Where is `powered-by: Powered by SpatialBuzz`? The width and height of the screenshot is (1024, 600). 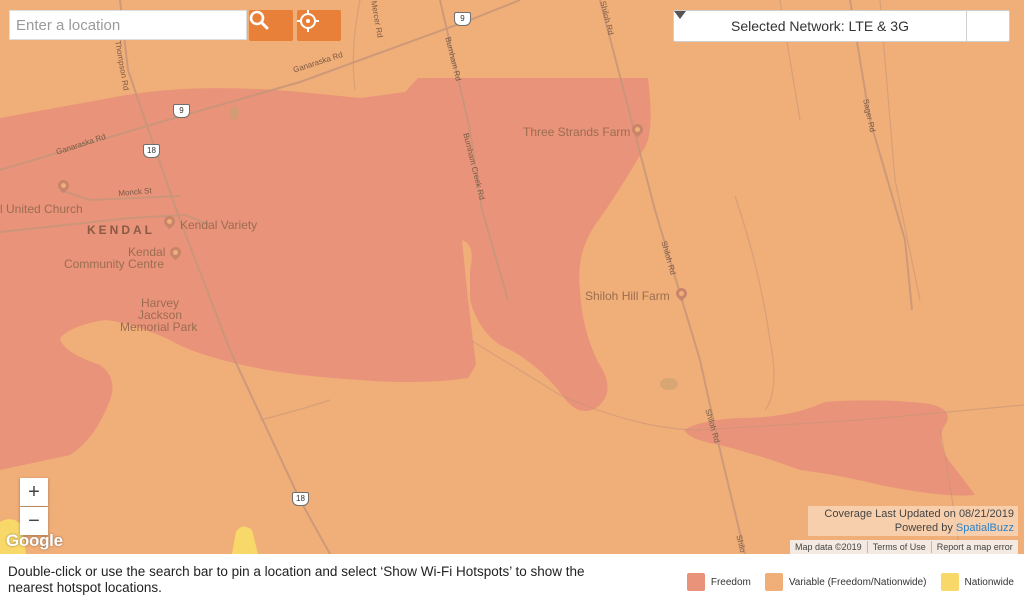
powered-by: Powered by SpatialBuzz is located at coordinates (913, 528).